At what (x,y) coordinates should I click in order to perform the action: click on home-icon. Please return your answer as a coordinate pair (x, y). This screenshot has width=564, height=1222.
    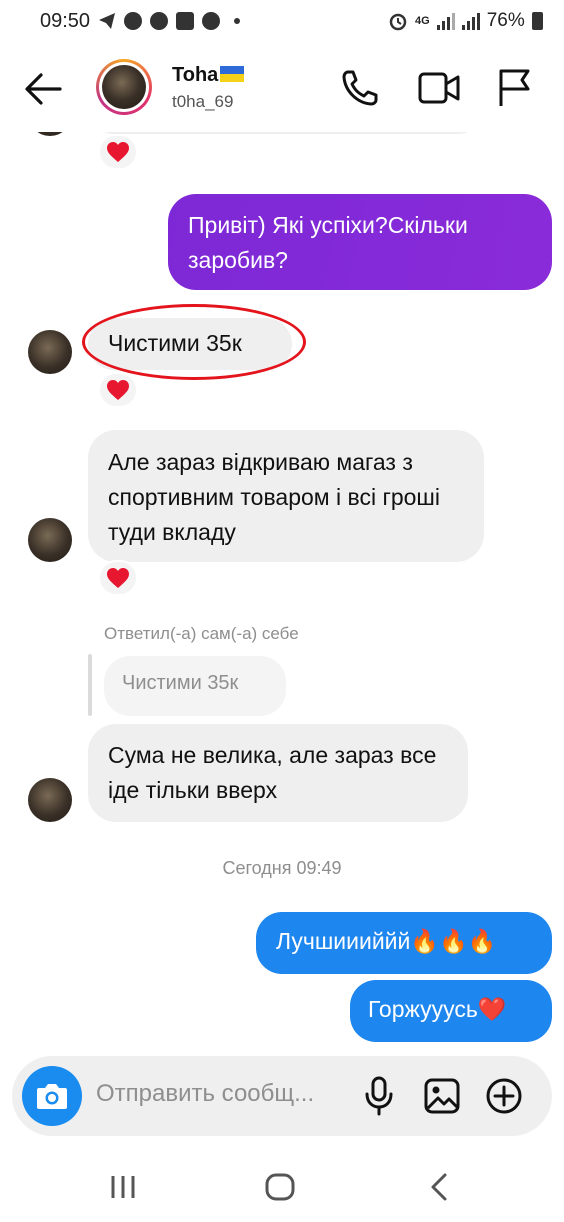
    Looking at the image, I should click on (280, 1187).